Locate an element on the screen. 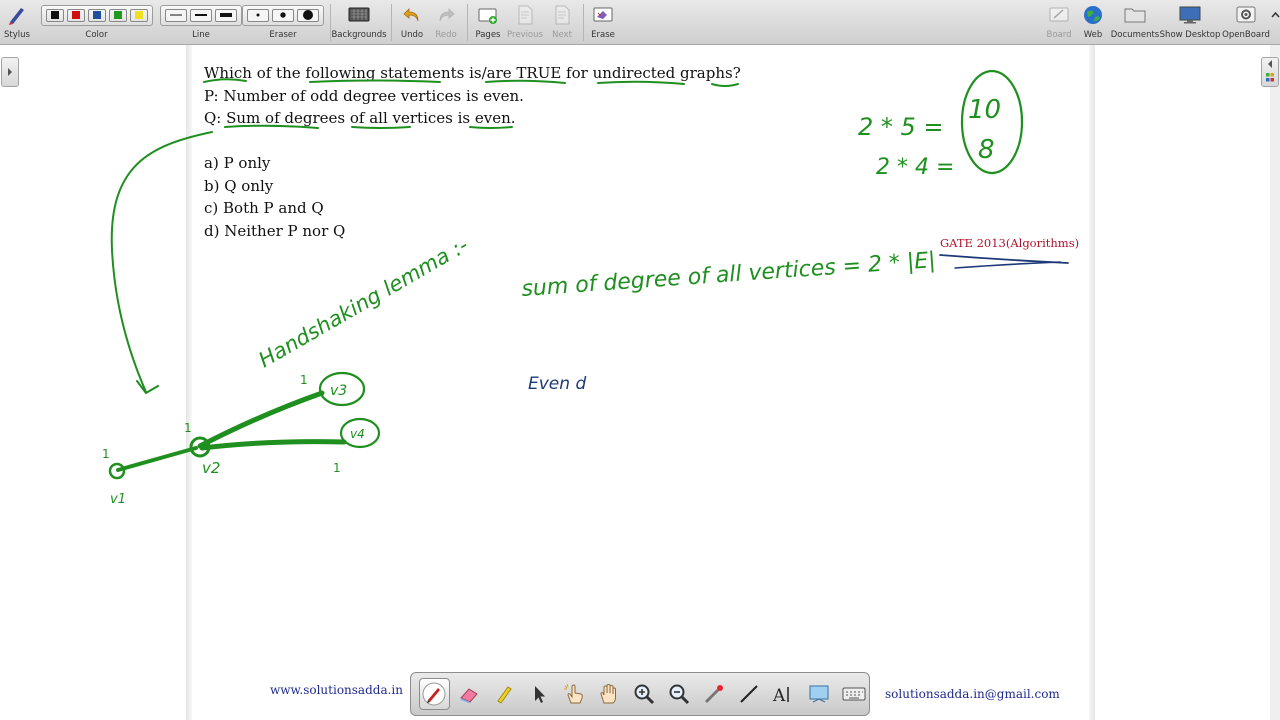  eraser-icon is located at coordinates (469, 695).